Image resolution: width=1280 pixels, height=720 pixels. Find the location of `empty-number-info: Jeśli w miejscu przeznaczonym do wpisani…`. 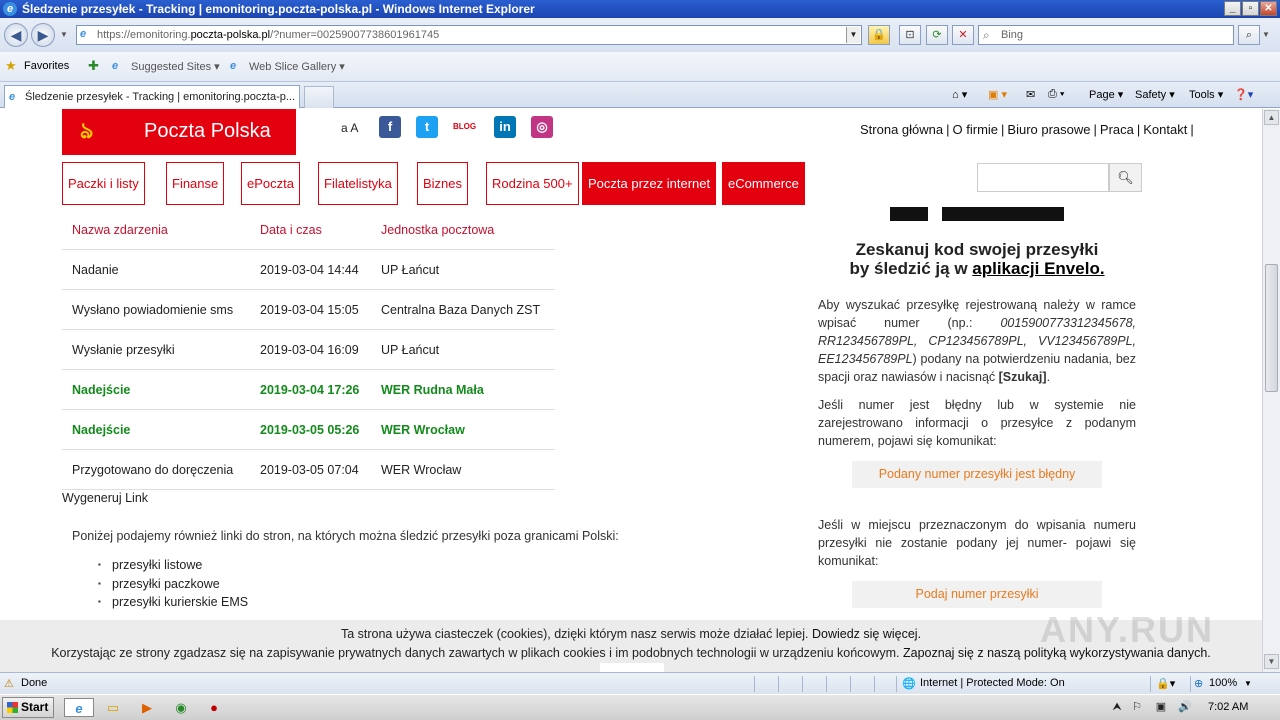

empty-number-info: Jeśli w miejscu przeznaczonym do wpisani… is located at coordinates (977, 543).